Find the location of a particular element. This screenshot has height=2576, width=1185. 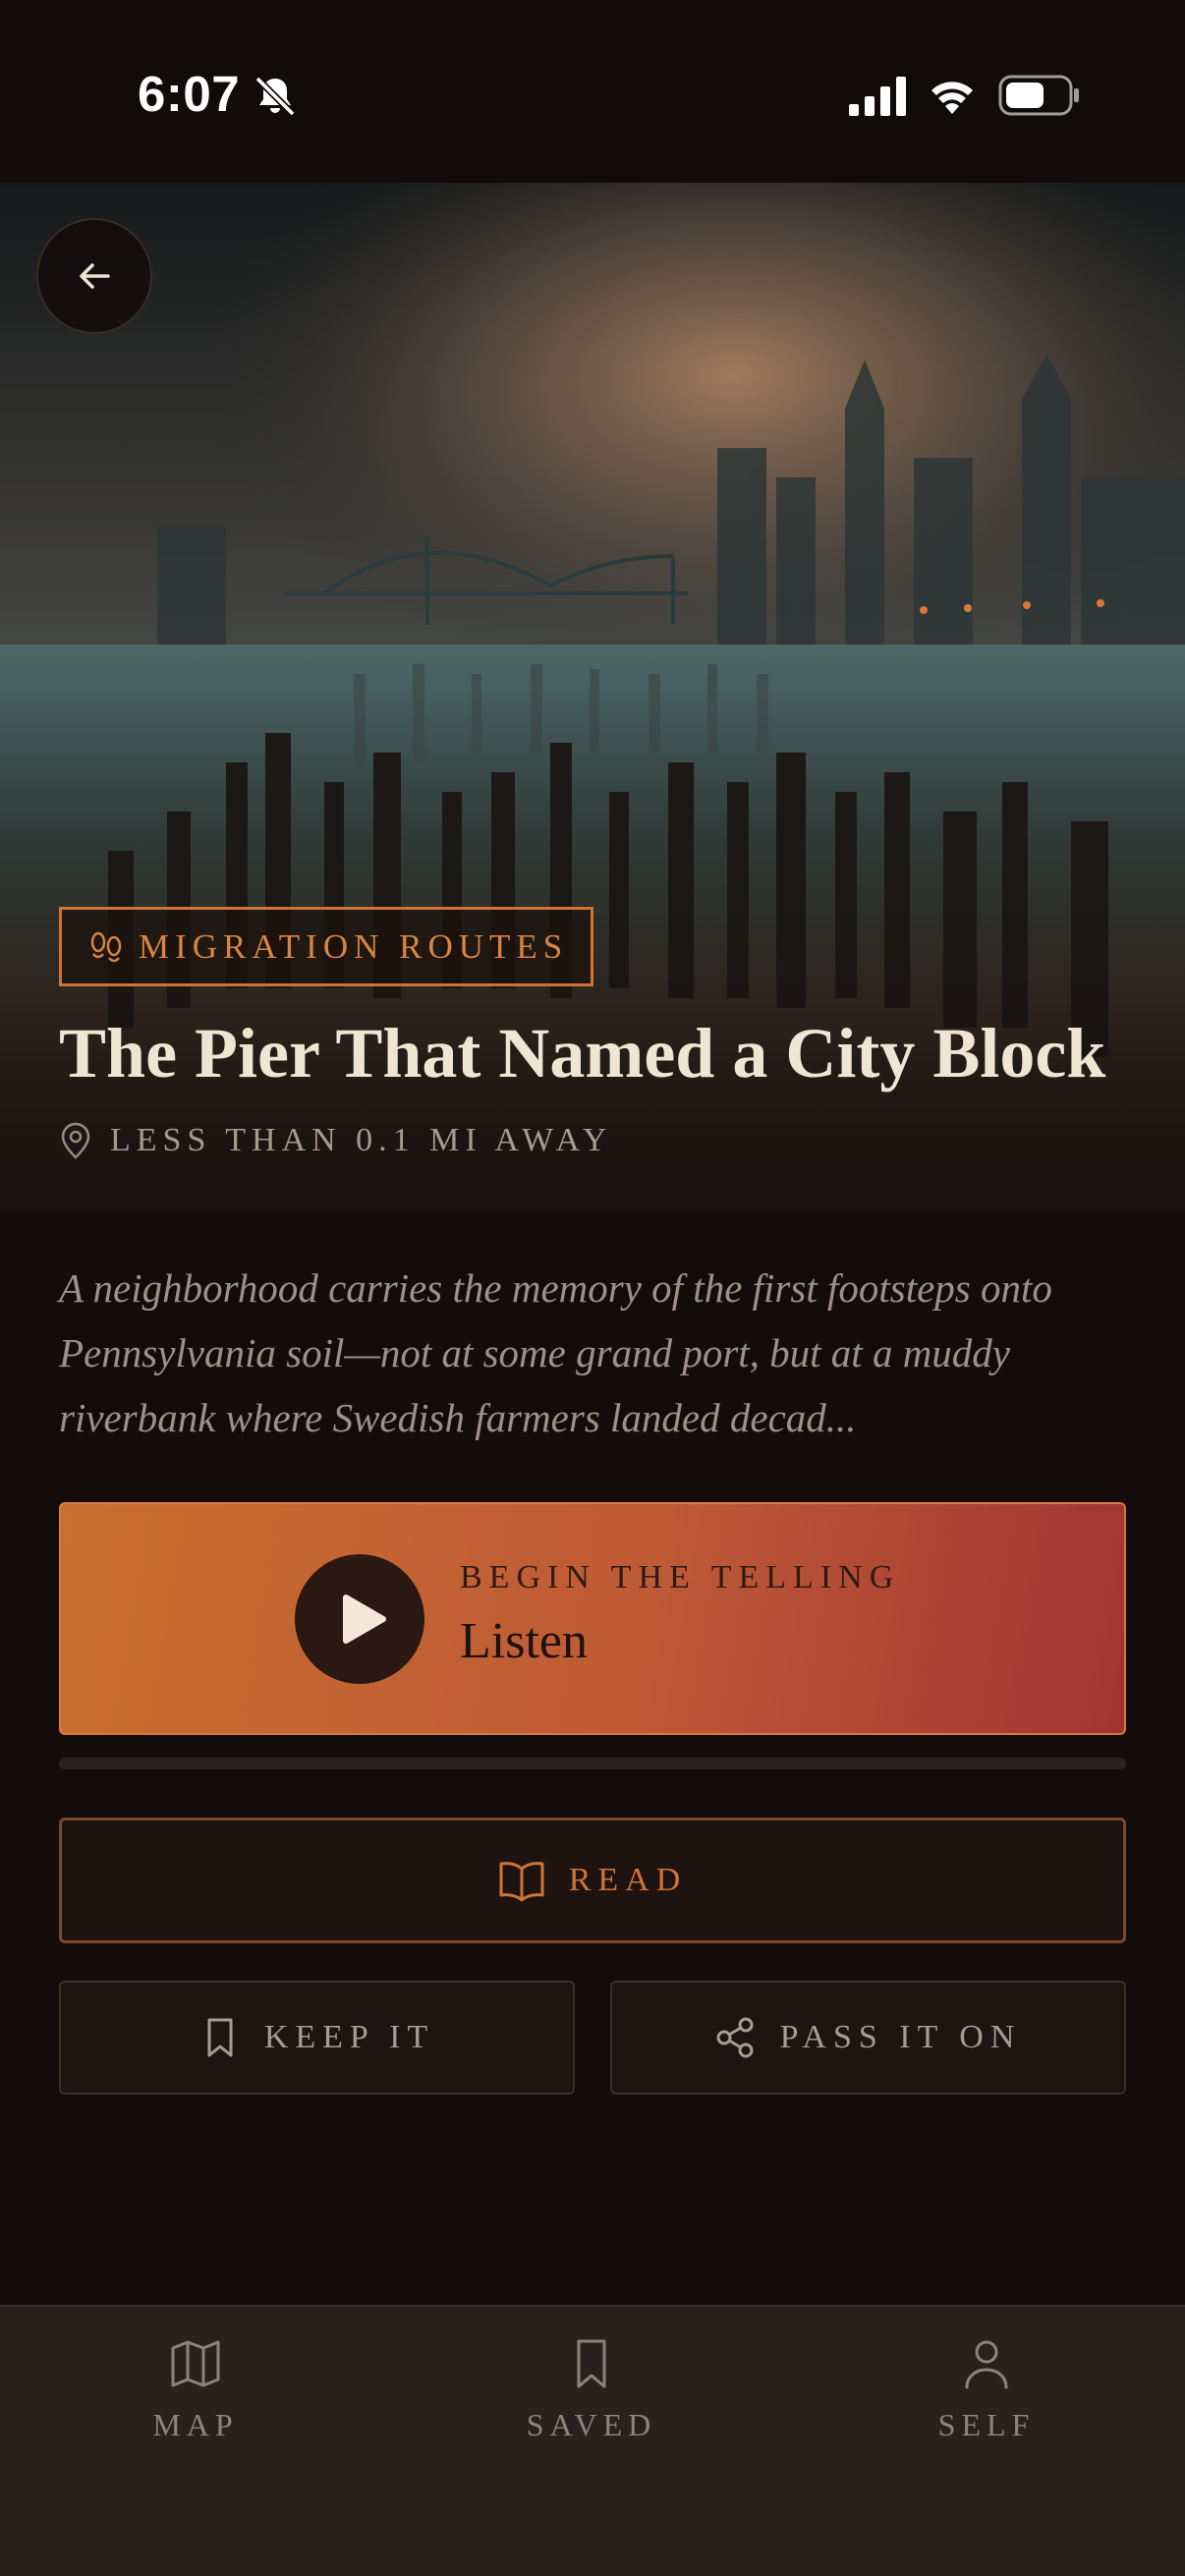

read-button: READ is located at coordinates (592, 1880).